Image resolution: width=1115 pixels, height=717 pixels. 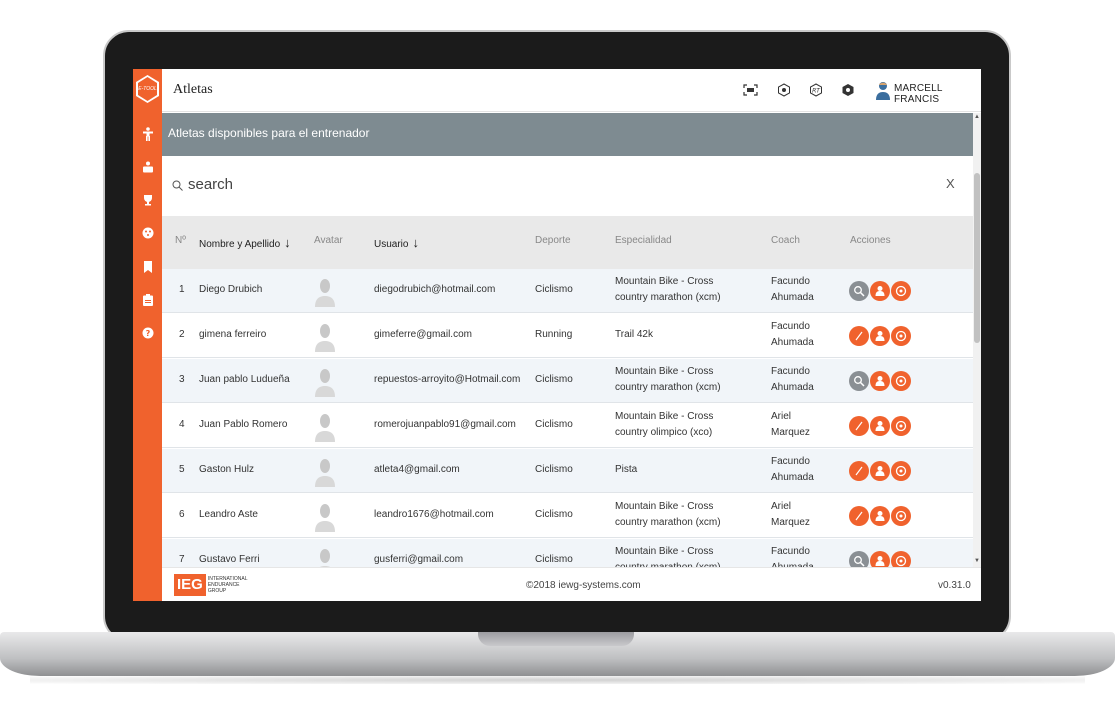 I want to click on clear-search-button: X, so click(x=950, y=183).